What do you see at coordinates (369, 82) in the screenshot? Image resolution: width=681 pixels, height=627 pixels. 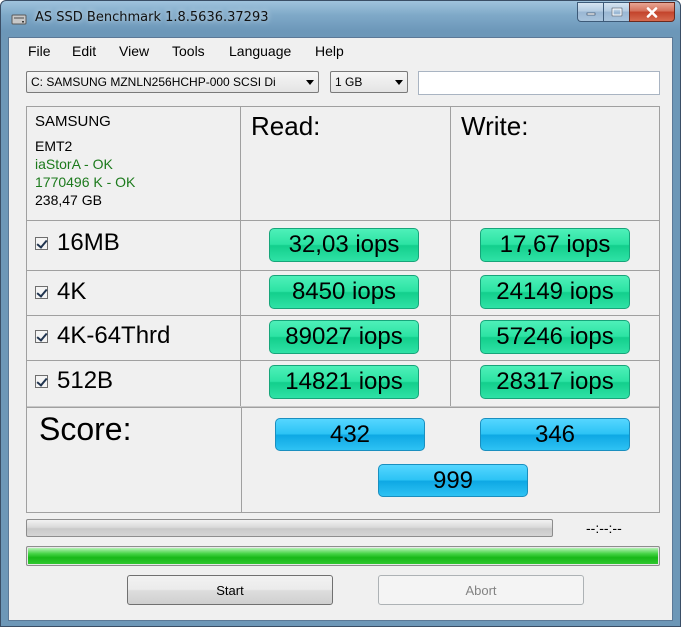 I see `size-select: 1 GB` at bounding box center [369, 82].